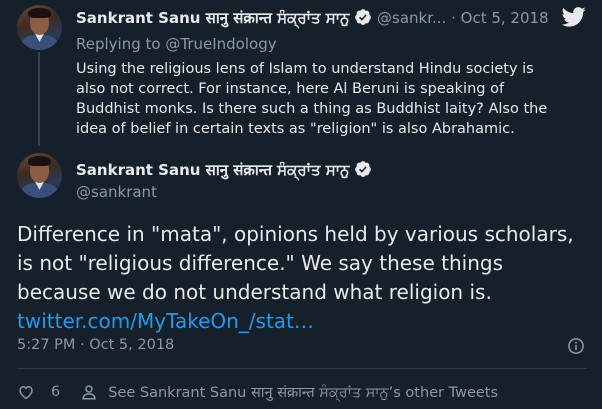  Describe the element at coordinates (26, 392) in the screenshot. I see `heart-icon` at that location.